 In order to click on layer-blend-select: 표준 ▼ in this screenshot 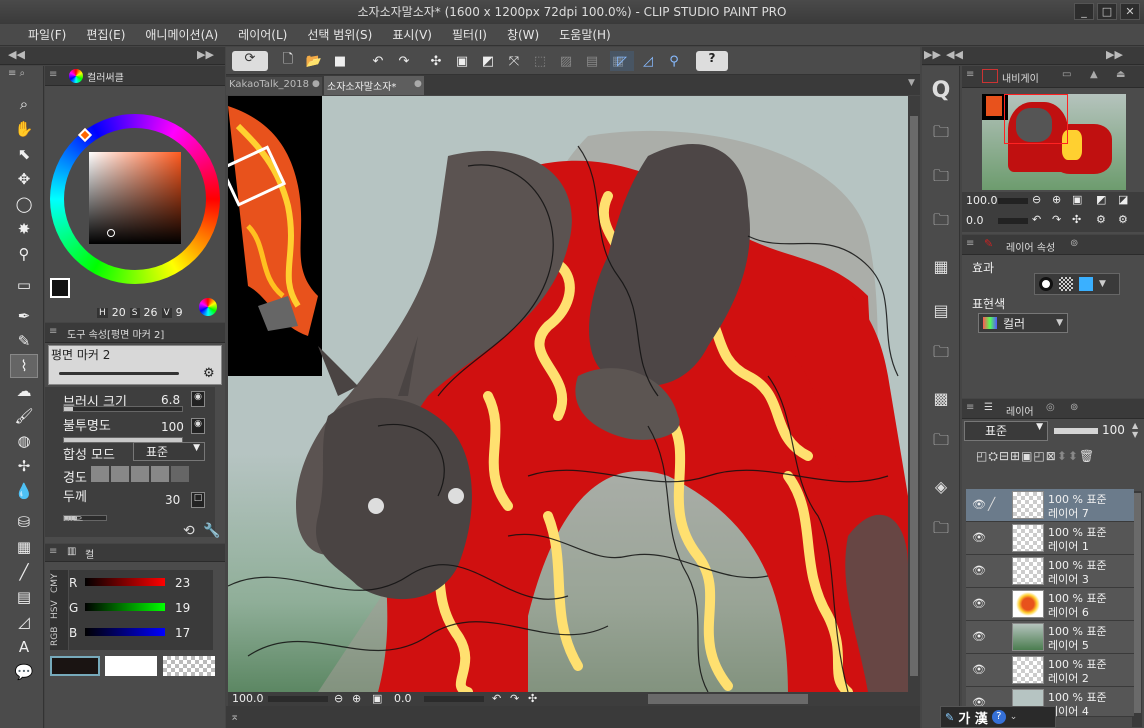, I will do `click(1006, 431)`.